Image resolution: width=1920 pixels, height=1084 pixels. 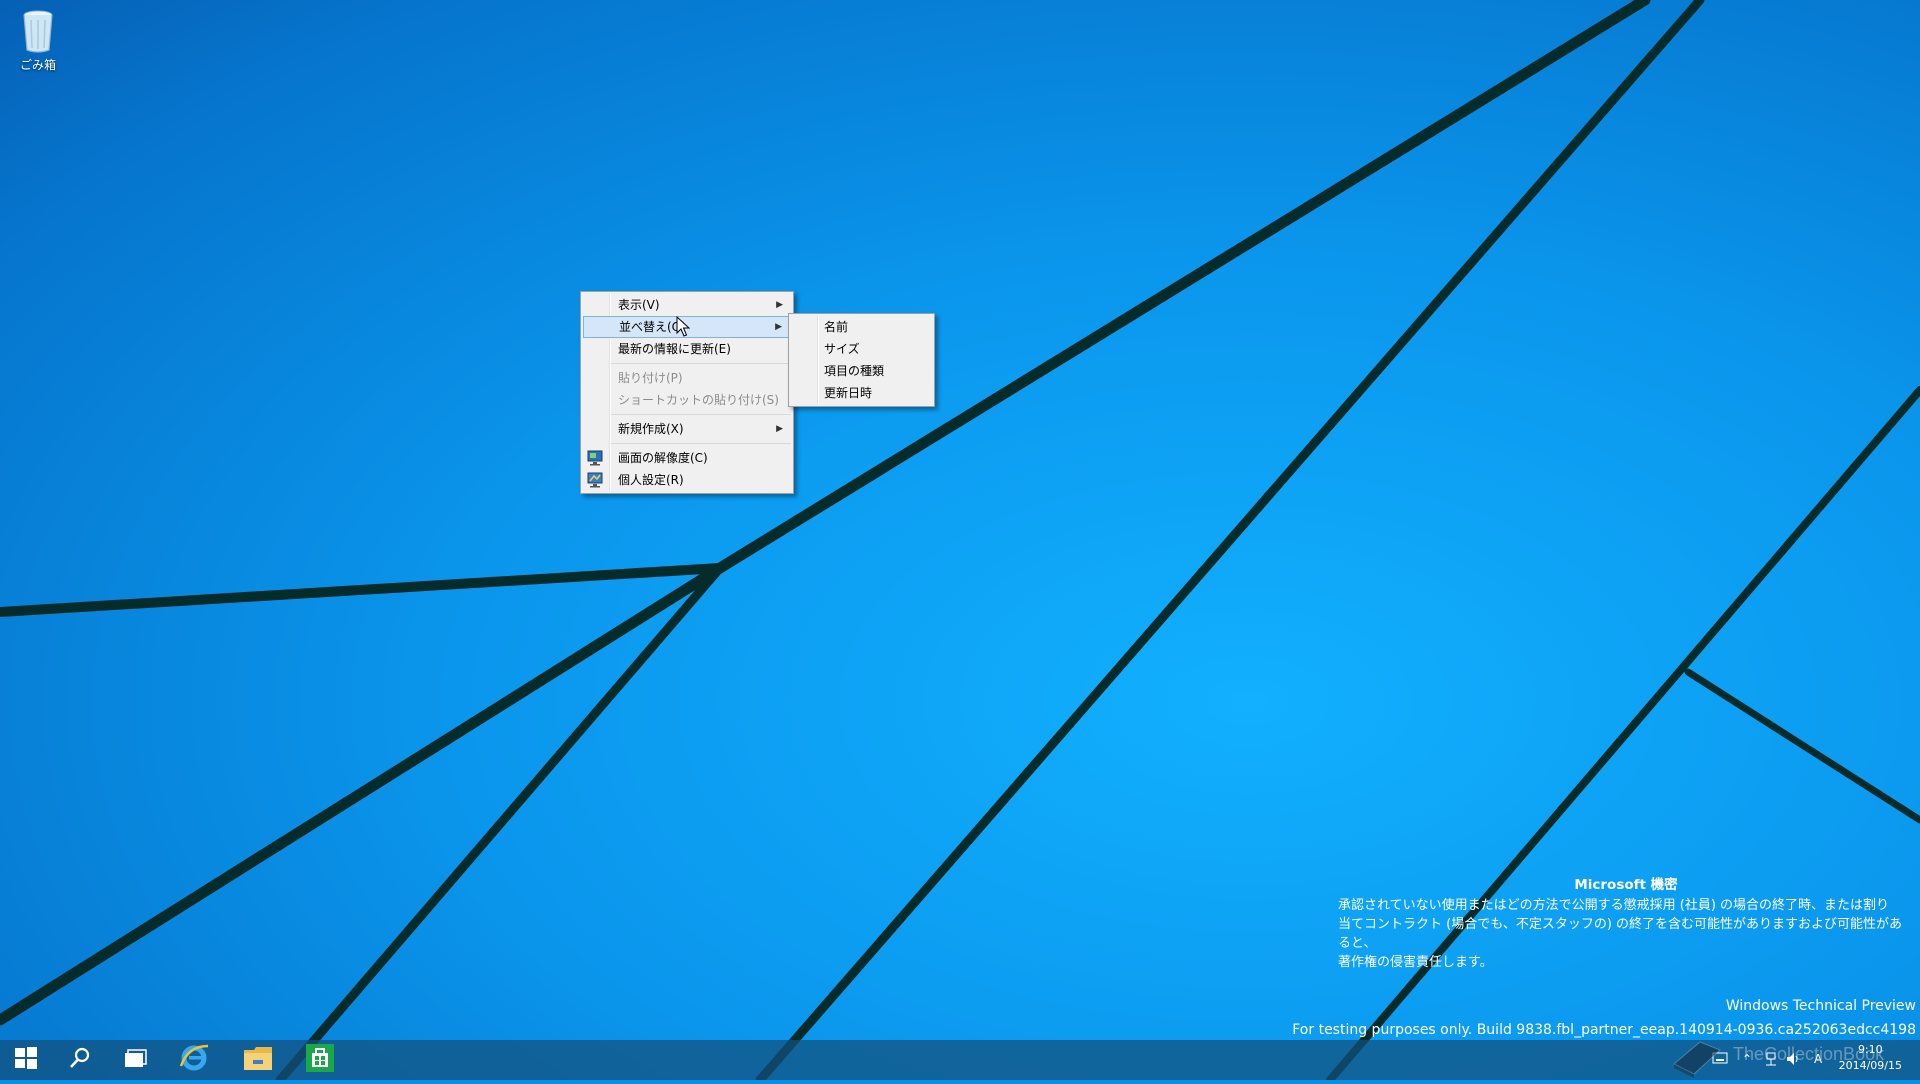 What do you see at coordinates (683, 328) in the screenshot?
I see `mouse-cursor-icon` at bounding box center [683, 328].